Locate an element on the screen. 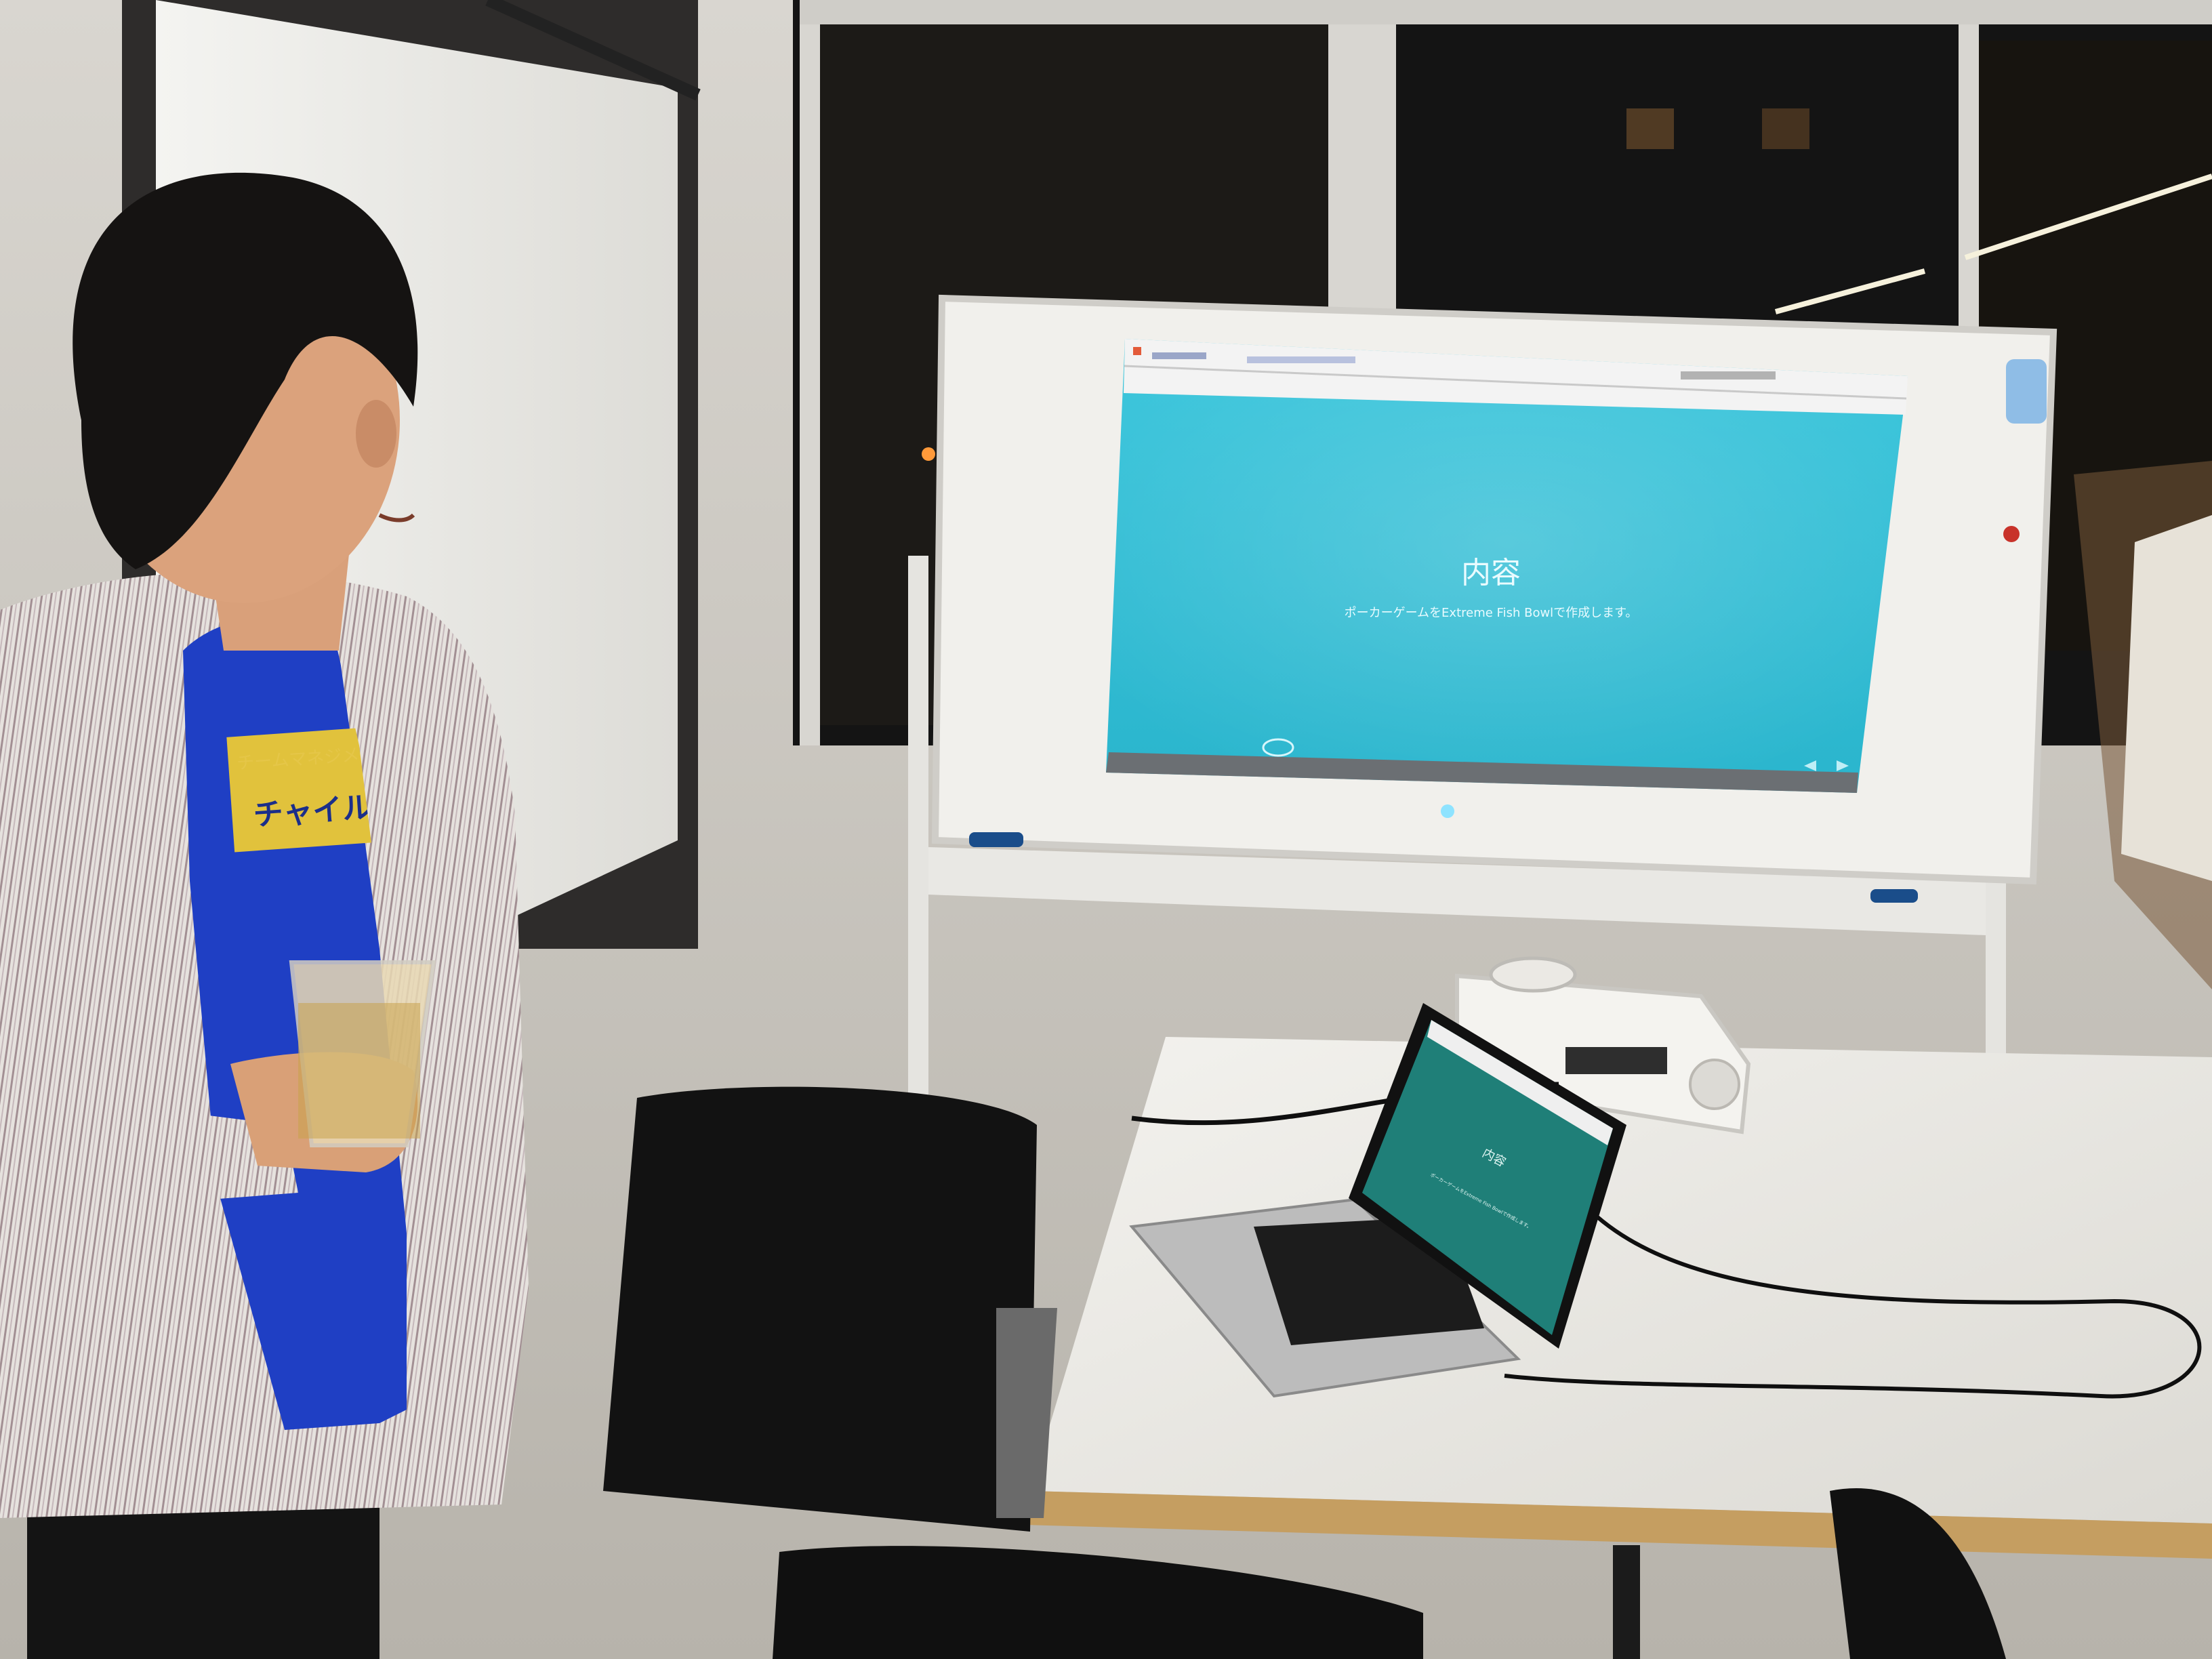 Image resolution: width=2212 pixels, height=1659 pixels. projection-glare is located at coordinates (1448, 811).